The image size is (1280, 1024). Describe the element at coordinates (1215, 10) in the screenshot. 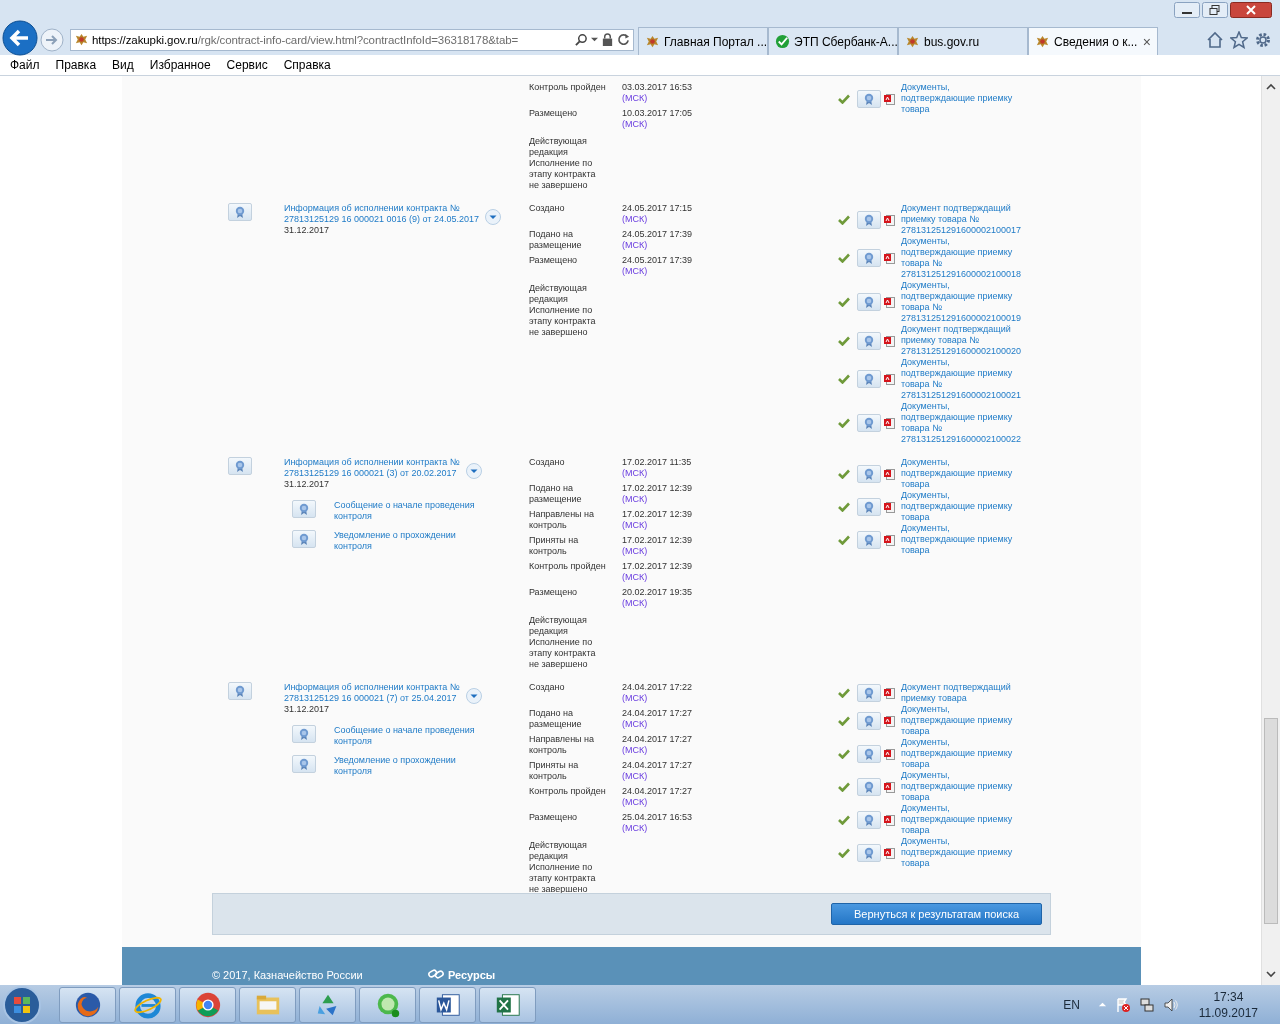

I see `restore-button` at that location.